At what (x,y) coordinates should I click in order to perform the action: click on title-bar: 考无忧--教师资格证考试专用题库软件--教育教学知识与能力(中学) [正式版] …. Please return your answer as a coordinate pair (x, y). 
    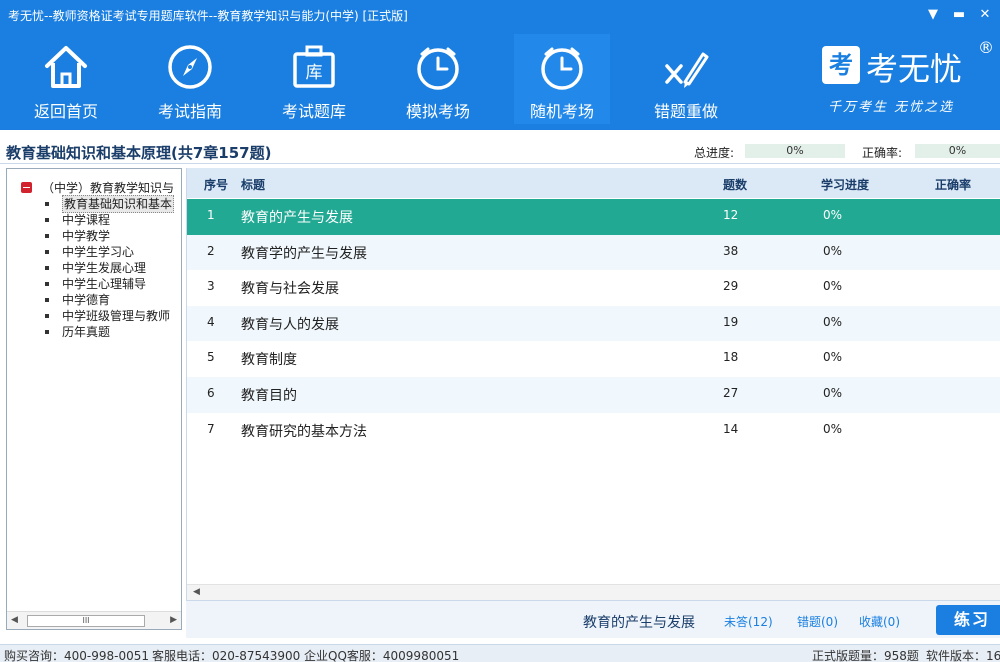
    Looking at the image, I should click on (500, 15).